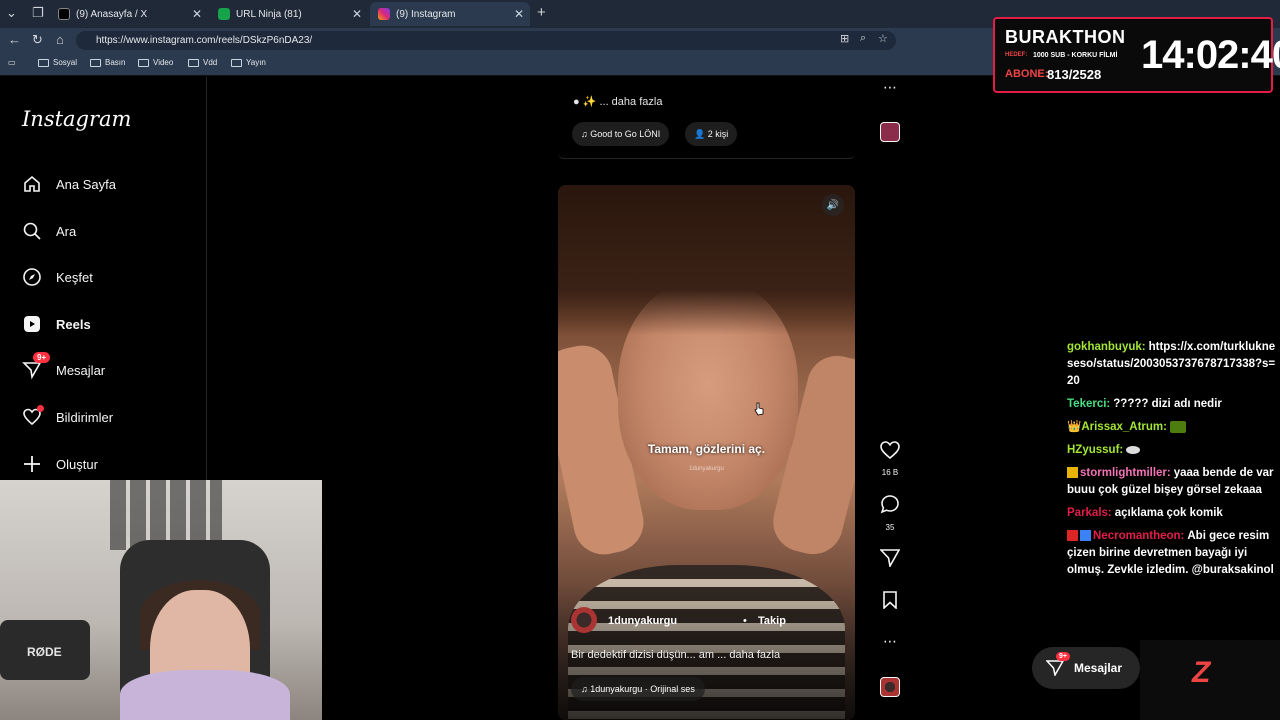  Describe the element at coordinates (49, 231) in the screenshot. I see `sidebar-item-search: Ara` at that location.